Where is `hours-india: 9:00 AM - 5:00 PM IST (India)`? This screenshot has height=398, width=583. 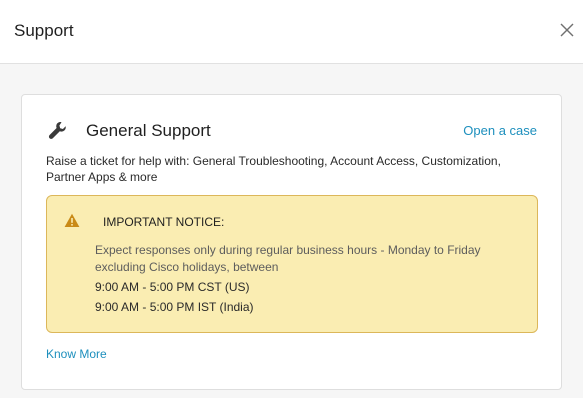
hours-india: 9:00 AM - 5:00 PM IST (India) is located at coordinates (174, 307).